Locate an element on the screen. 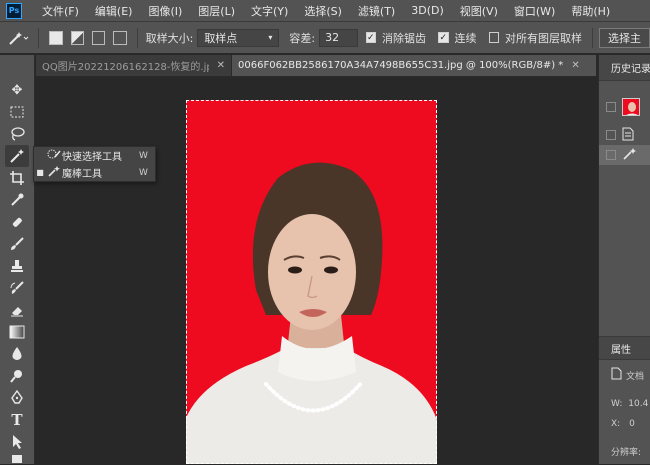 This screenshot has height=465, width=650. menu-layer: 图层(L) is located at coordinates (216, 11).